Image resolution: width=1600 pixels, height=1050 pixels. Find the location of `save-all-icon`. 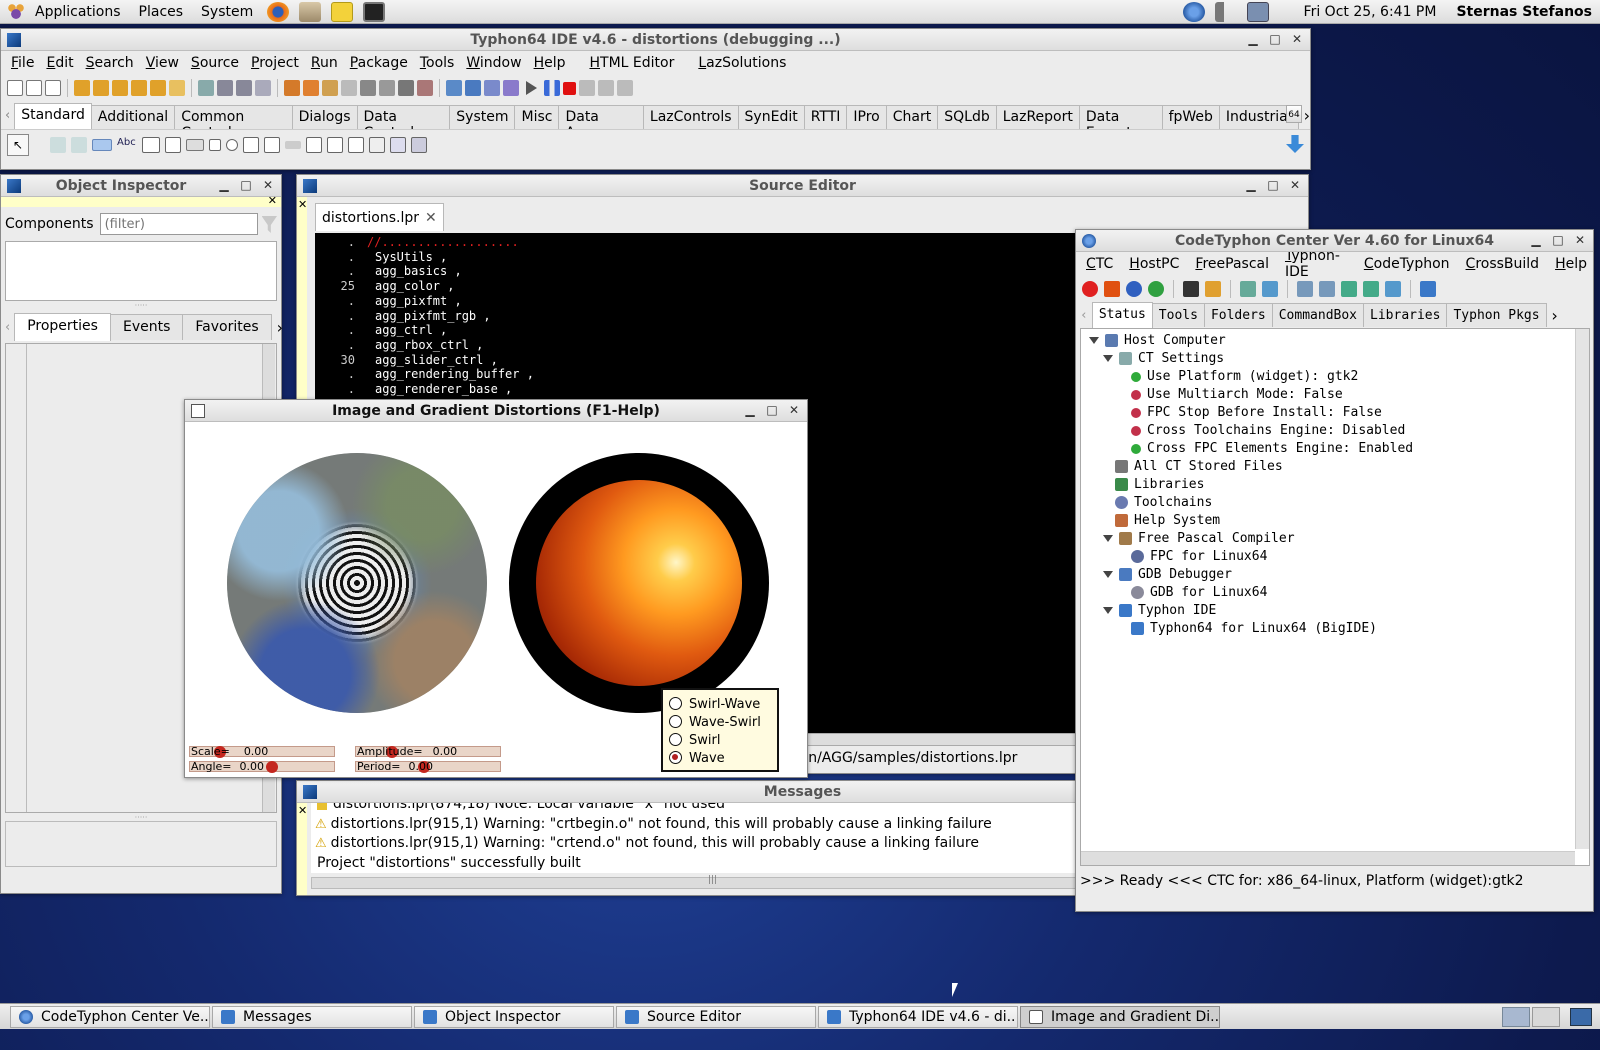

save-all-icon is located at coordinates (244, 88).